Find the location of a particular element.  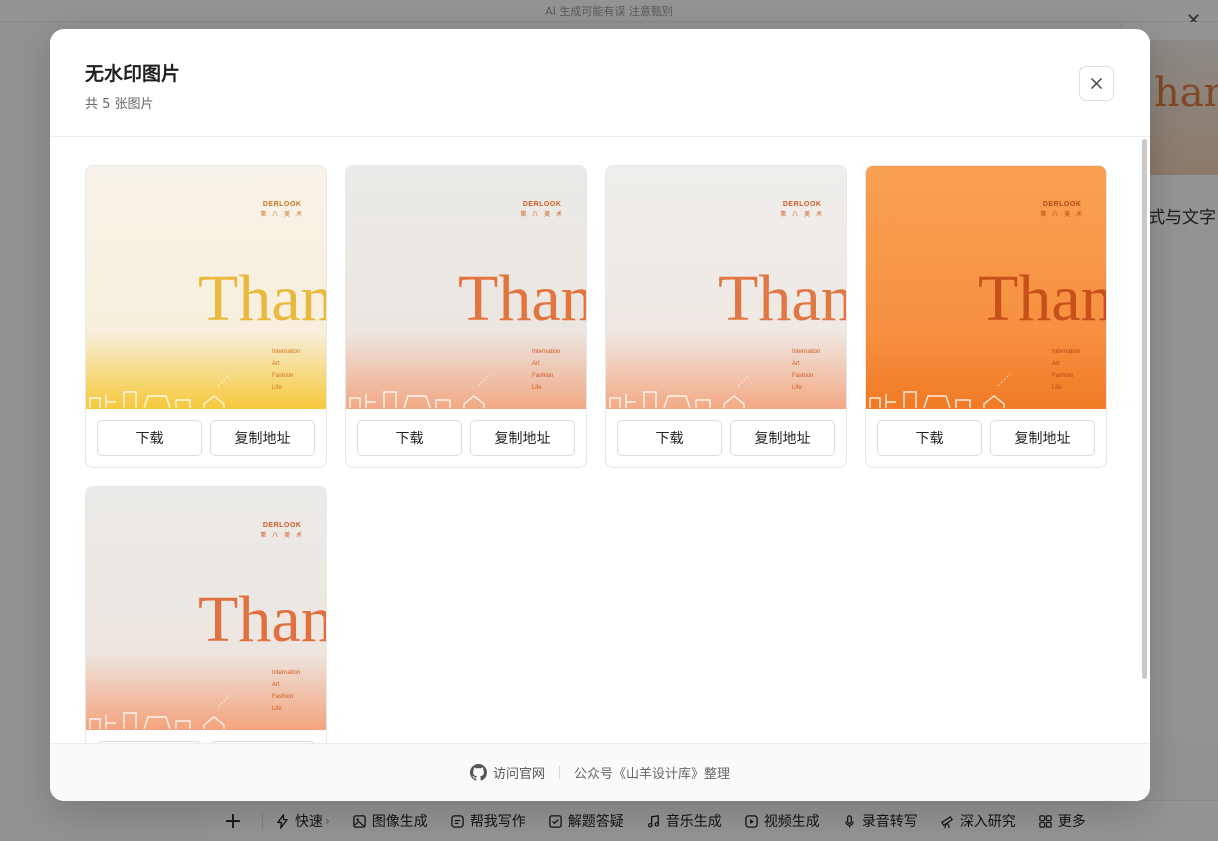

dialog-title: 无水印图片 is located at coordinates (133, 74).